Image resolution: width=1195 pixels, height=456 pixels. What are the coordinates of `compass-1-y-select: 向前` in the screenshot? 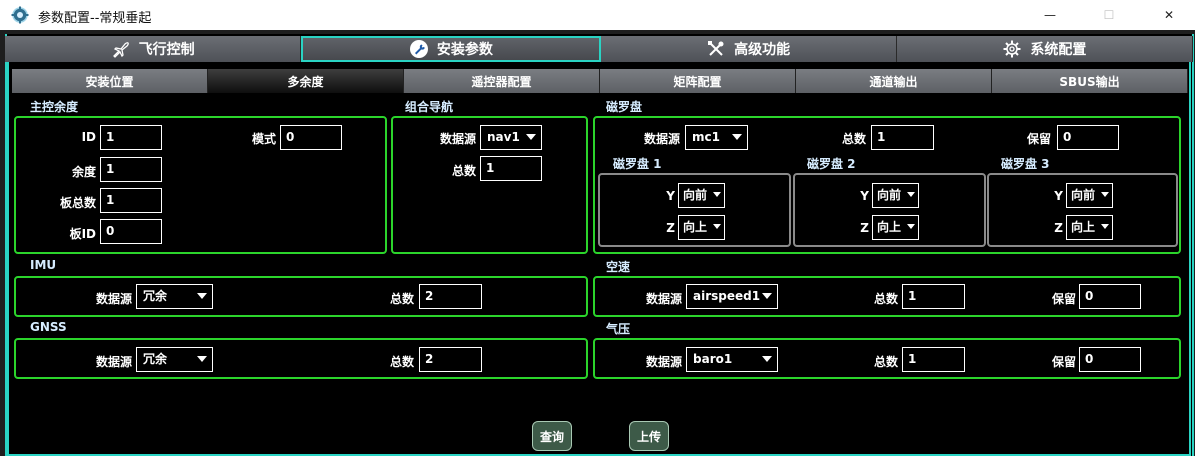 It's located at (701, 195).